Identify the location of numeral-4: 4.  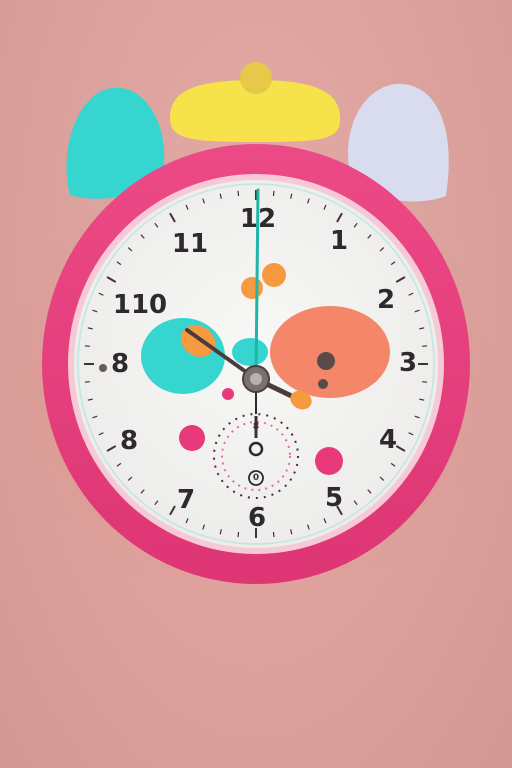
(388, 440).